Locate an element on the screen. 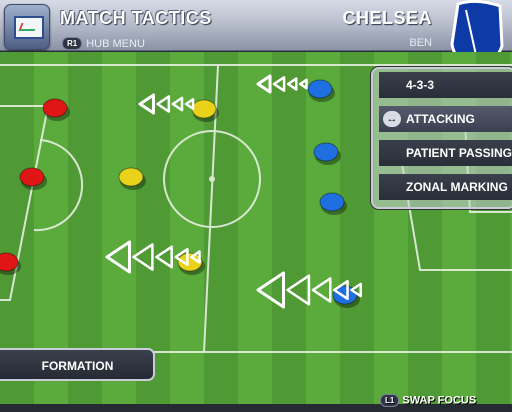 This screenshot has width=512, height=412. coach-name: BEN is located at coordinates (420, 43).